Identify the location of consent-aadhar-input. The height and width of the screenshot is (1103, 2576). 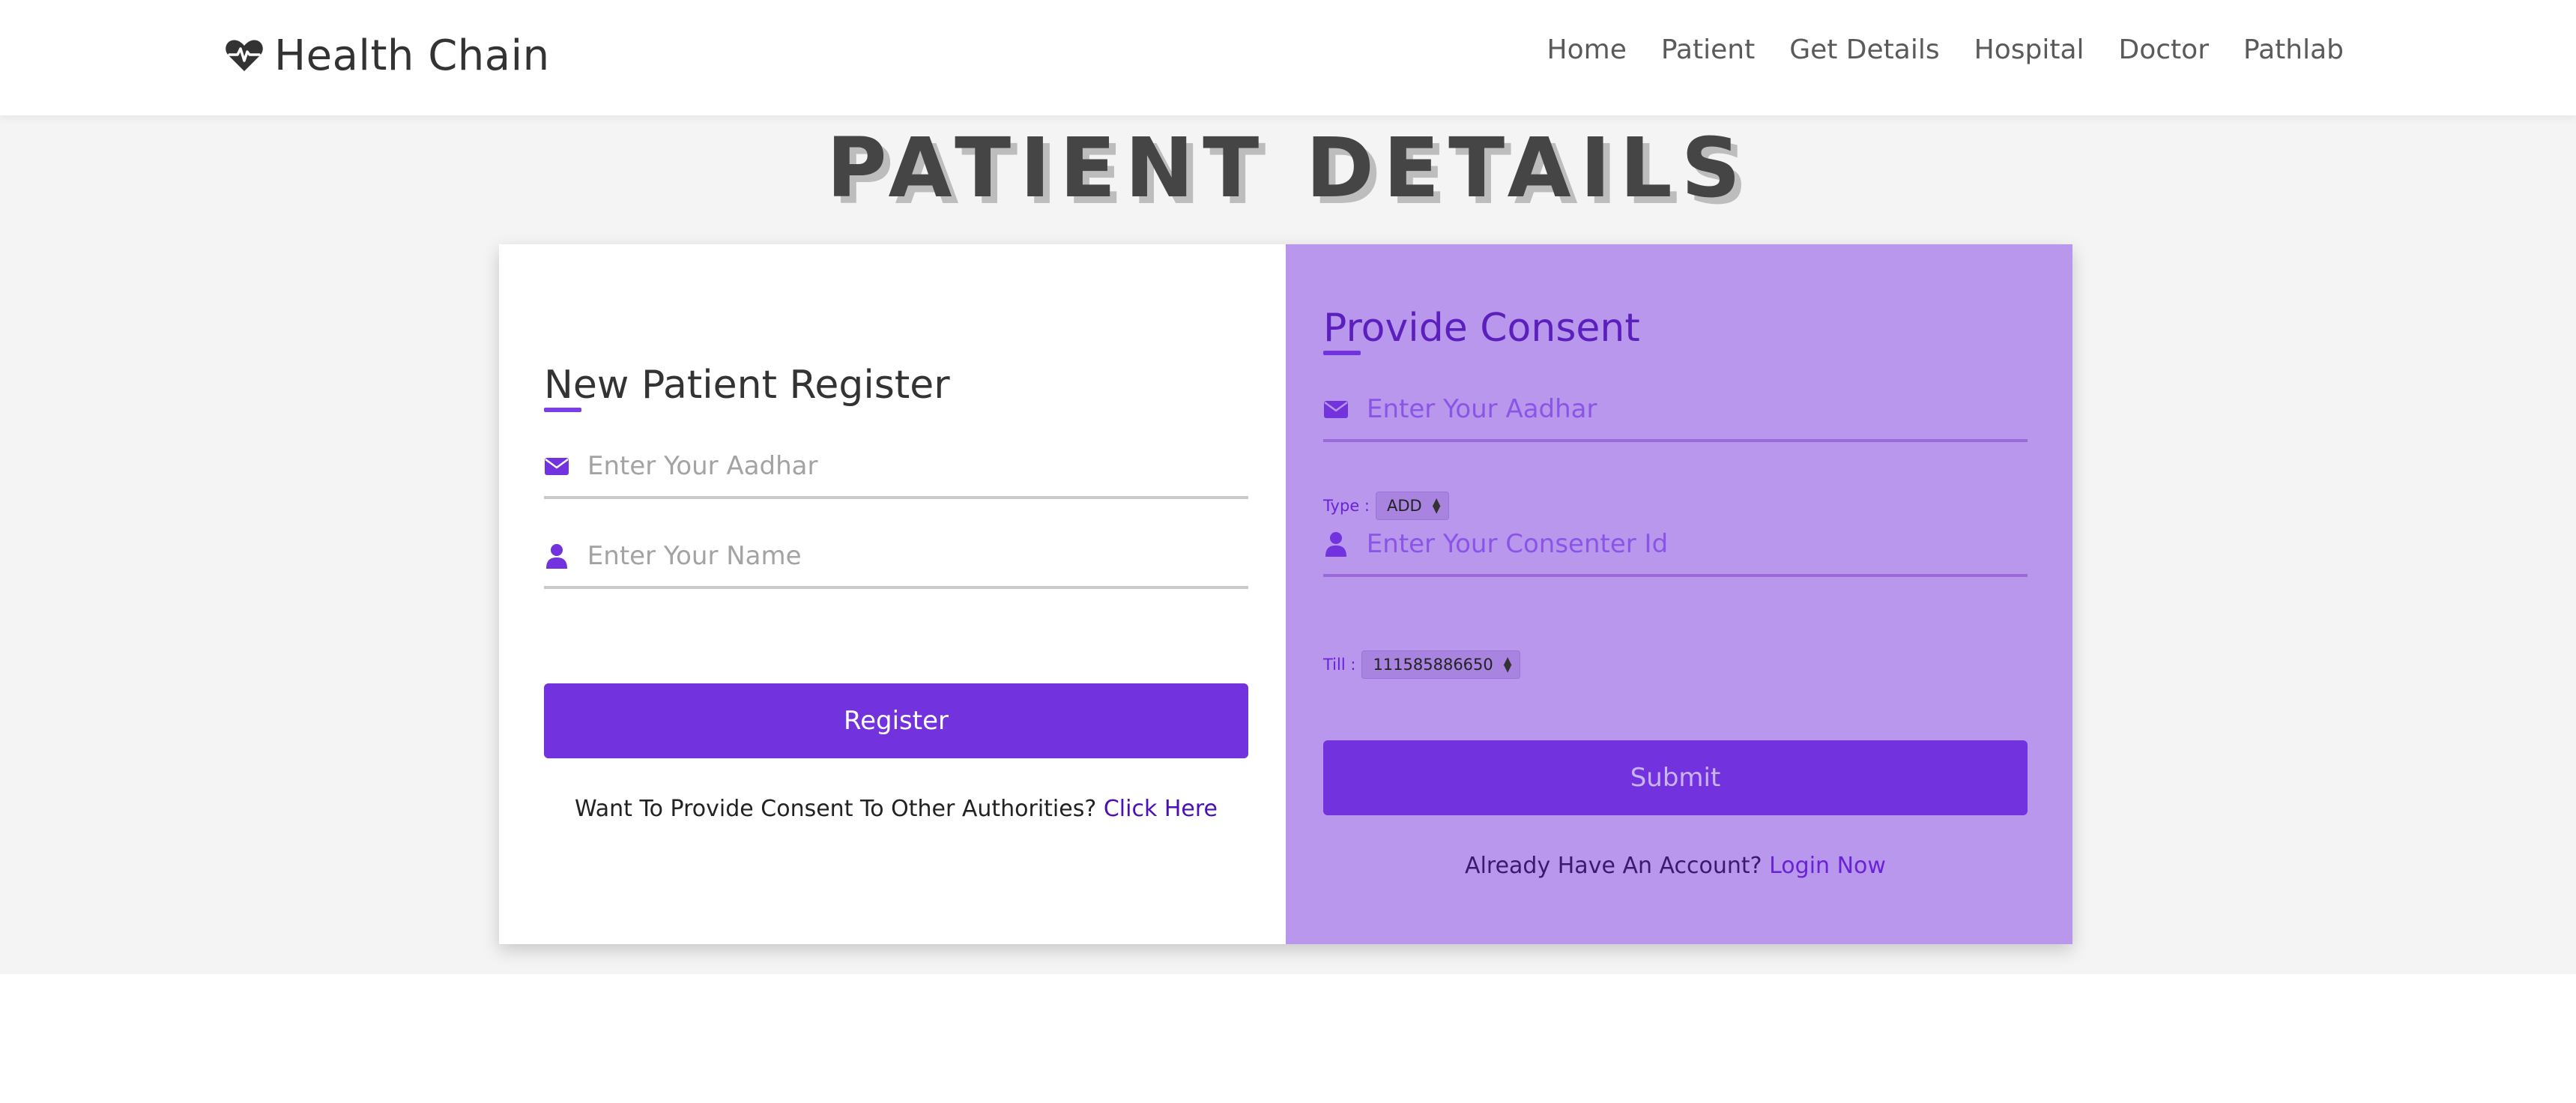
(1697, 409).